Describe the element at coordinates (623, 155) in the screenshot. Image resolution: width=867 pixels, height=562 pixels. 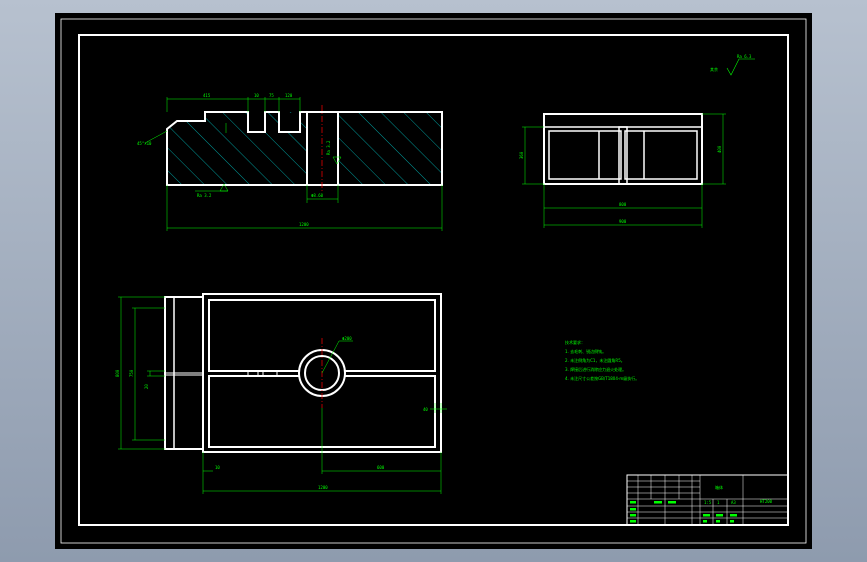
I see `side-middle-post` at that location.